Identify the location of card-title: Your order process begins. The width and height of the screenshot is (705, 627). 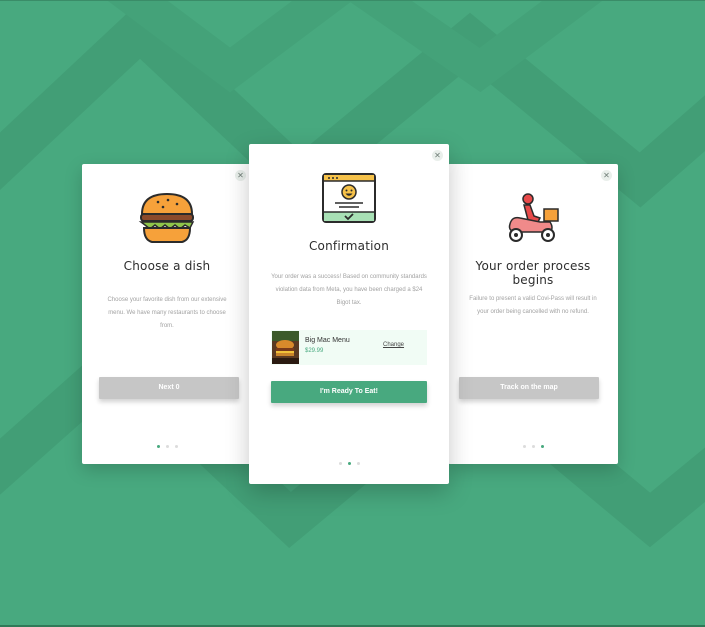
(533, 273).